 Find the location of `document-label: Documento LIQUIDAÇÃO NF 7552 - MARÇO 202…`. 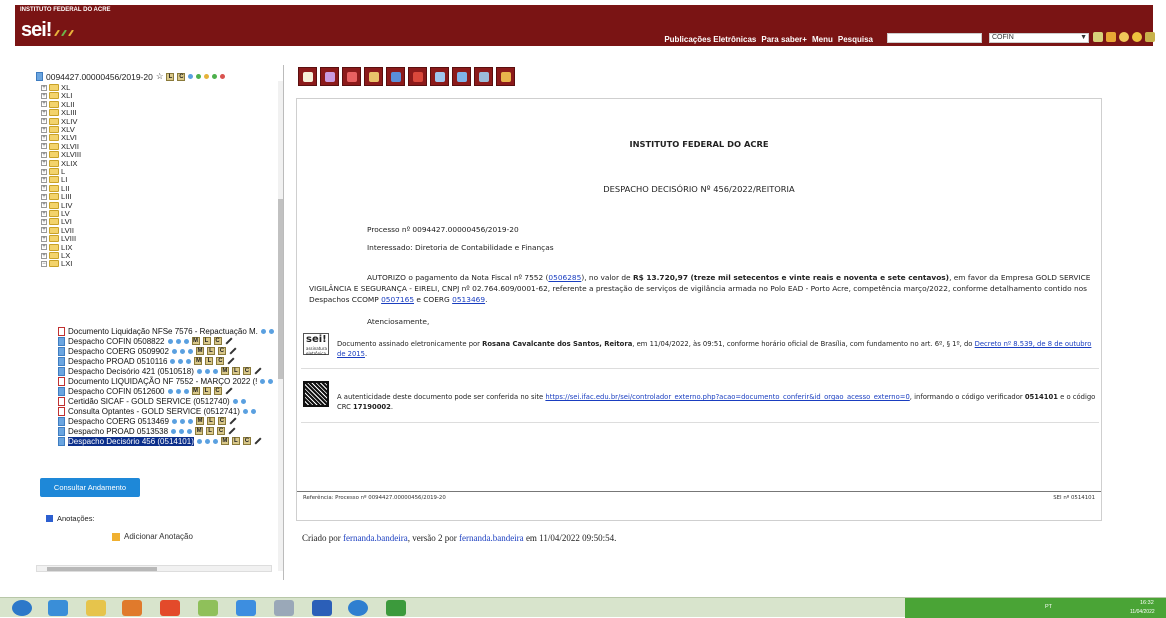

document-label: Documento LIQUIDAÇÃO NF 7552 - MARÇO 202… is located at coordinates (162, 381).